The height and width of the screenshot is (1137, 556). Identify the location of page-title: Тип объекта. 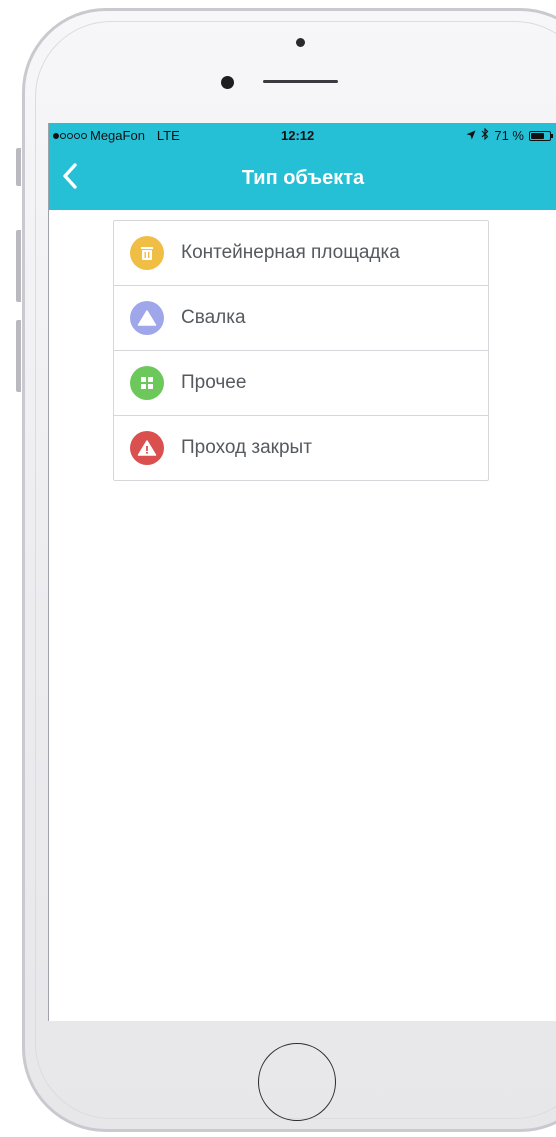
(303, 178).